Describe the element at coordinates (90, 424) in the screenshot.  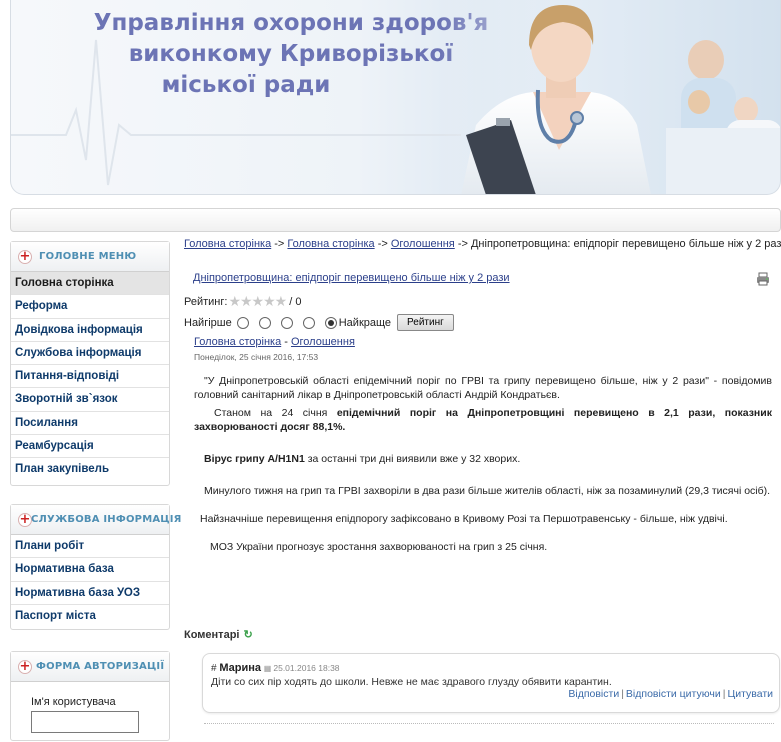
I see `menu-item-links: Посилання` at that location.